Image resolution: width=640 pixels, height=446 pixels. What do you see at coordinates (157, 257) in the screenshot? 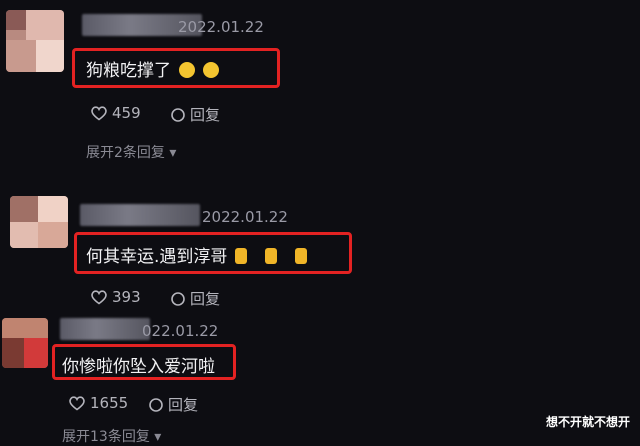
I see `comment-text-label: 何其幸运.遇到淳哥` at bounding box center [157, 257].